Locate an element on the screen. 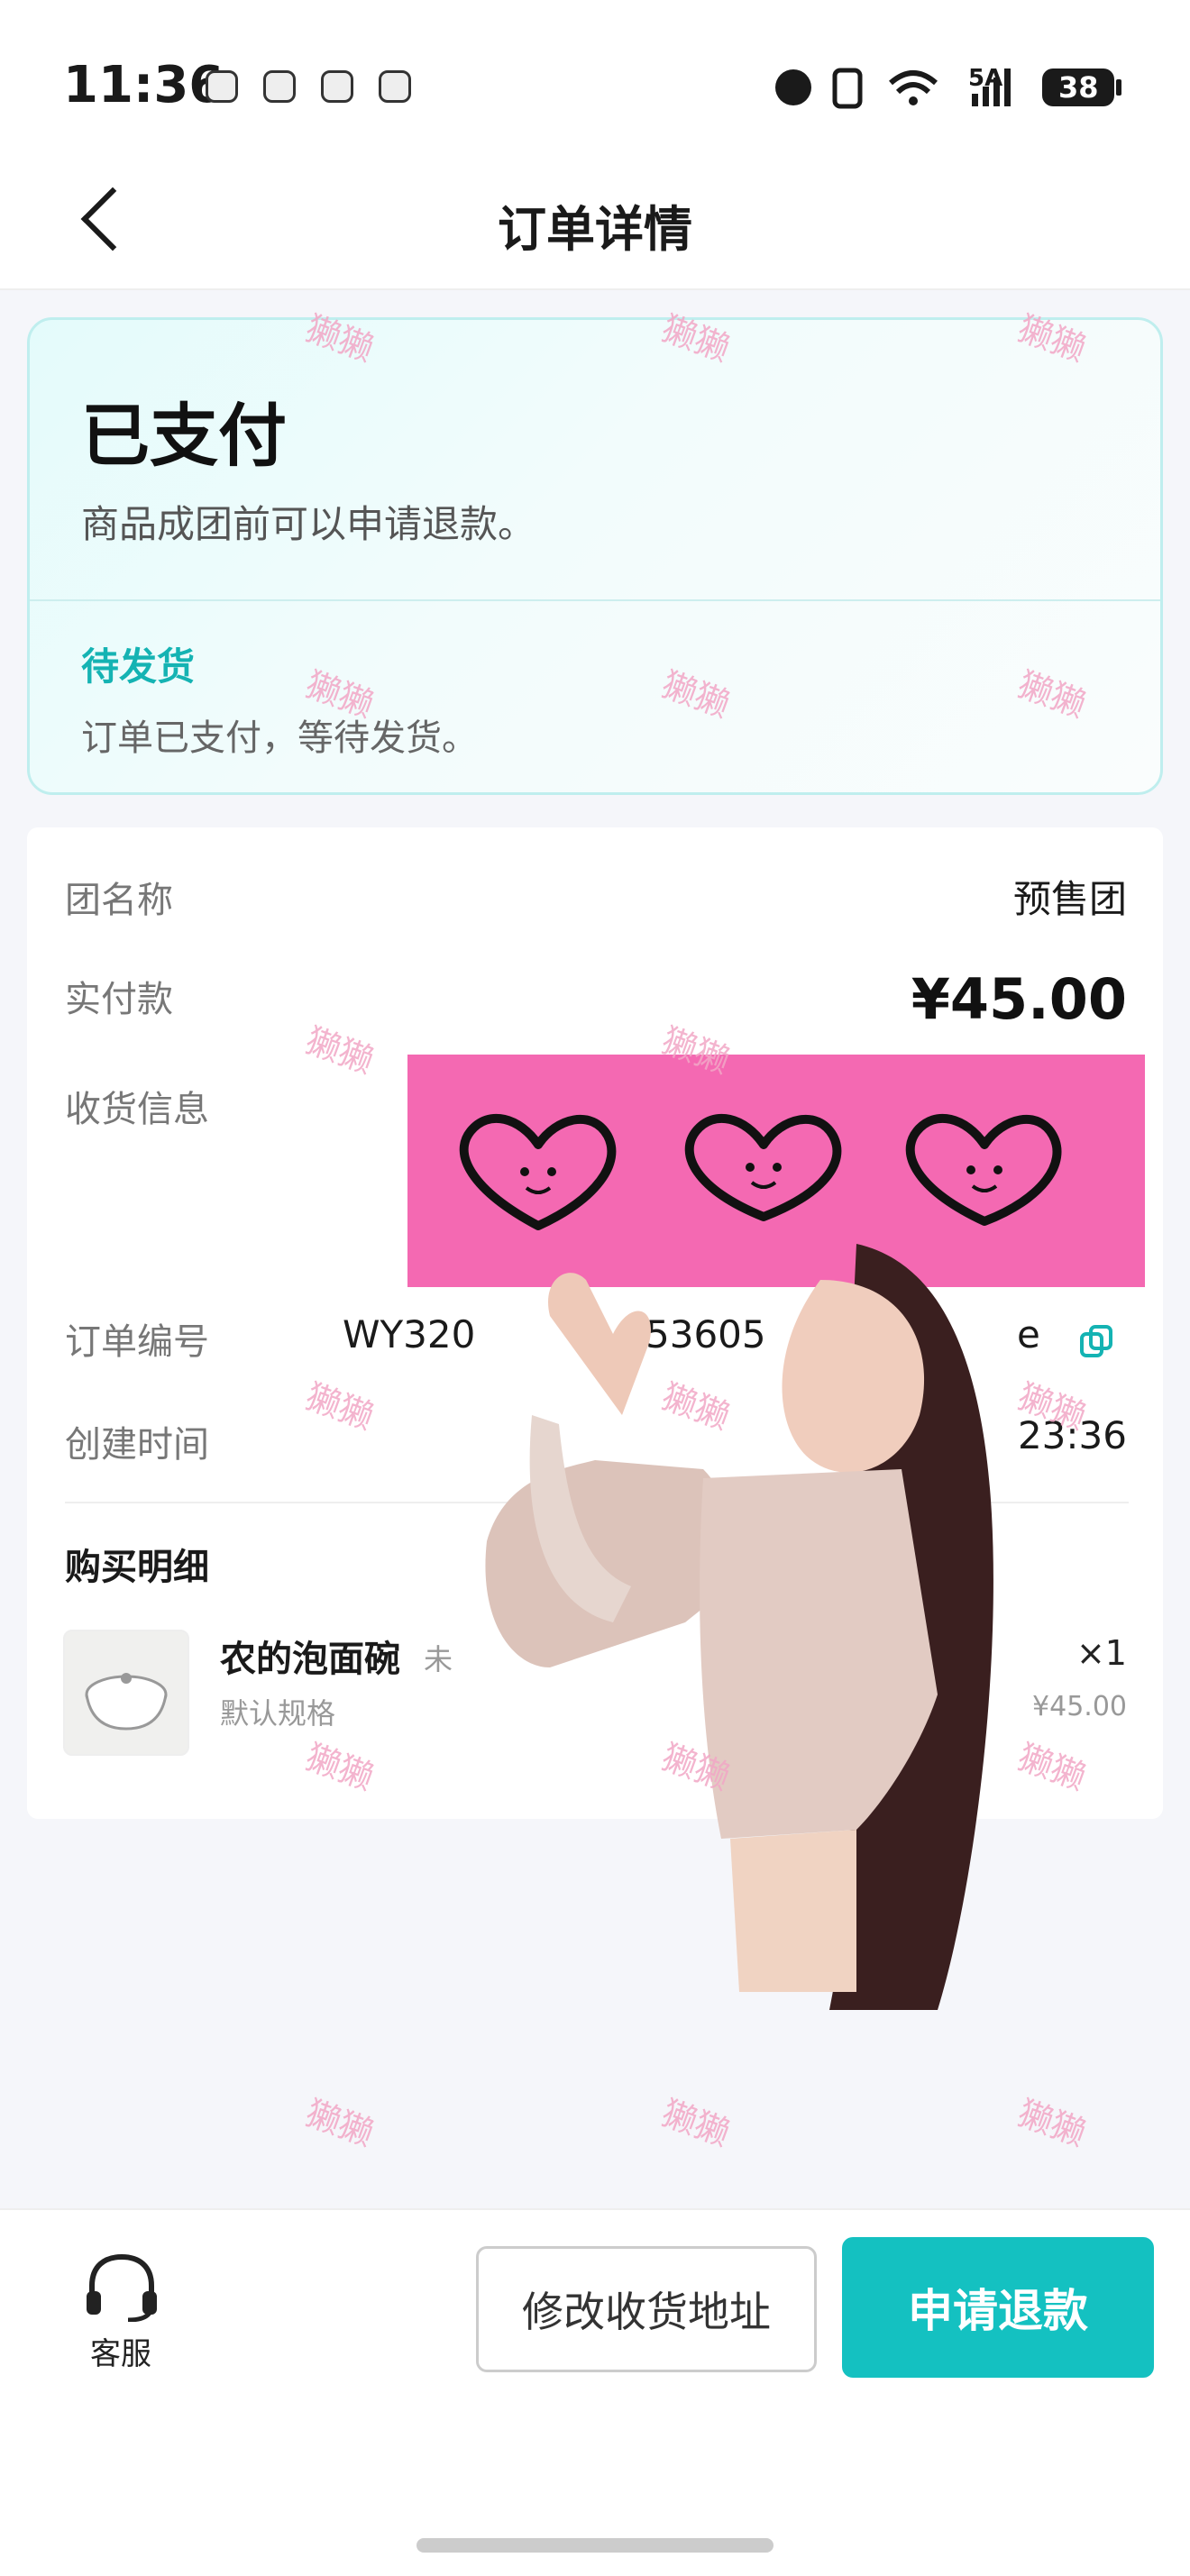  paid-amount: ¥45.00 is located at coordinates (1019, 999).